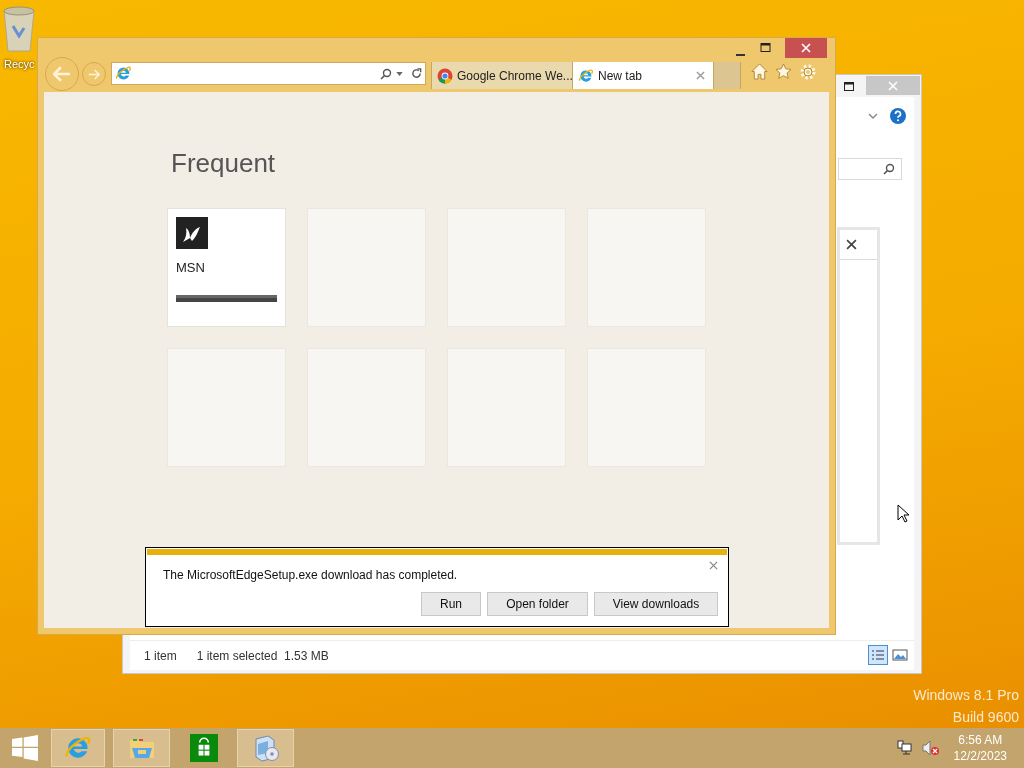 The height and width of the screenshot is (768, 1024). Describe the element at coordinates (966, 695) in the screenshot. I see `edition-text: Windows 8.1 Pro` at that location.